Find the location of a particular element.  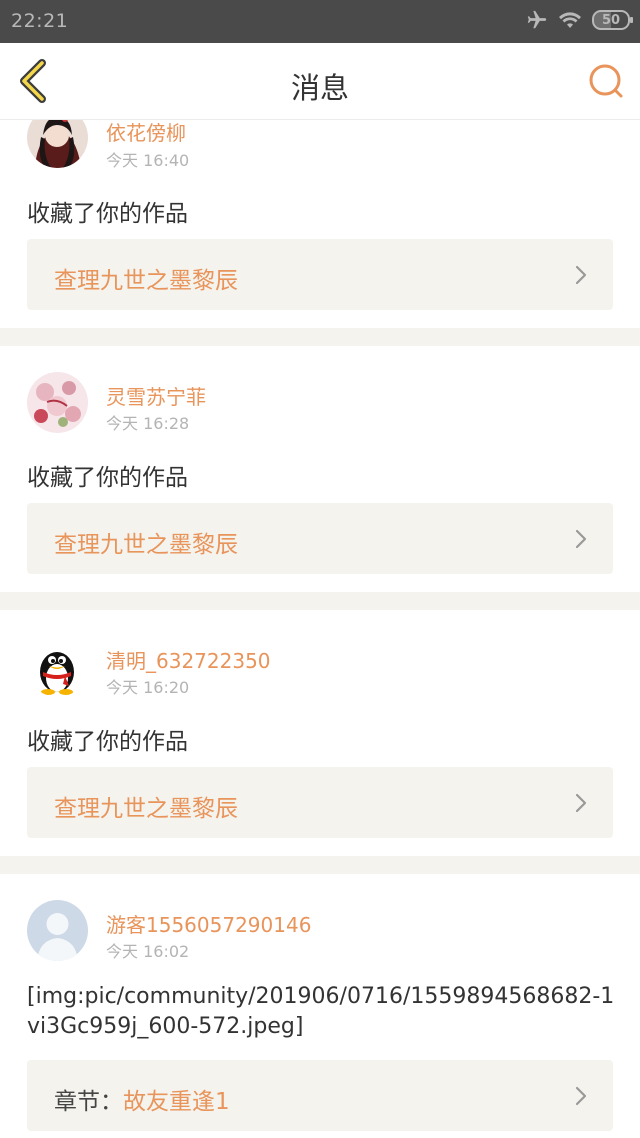

battery-icon: 50 is located at coordinates (612, 20).